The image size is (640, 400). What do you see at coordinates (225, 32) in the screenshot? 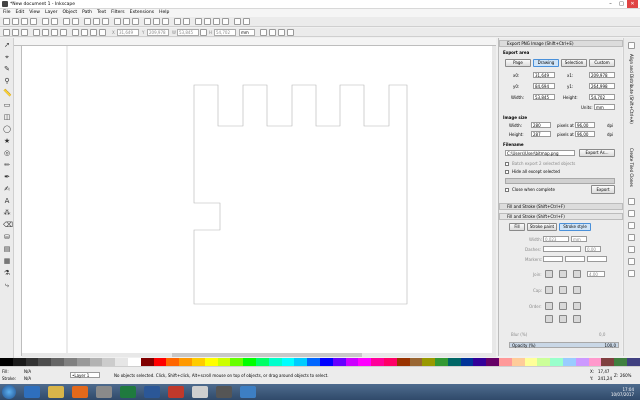
I see `h-field: 54,702` at bounding box center [225, 32].